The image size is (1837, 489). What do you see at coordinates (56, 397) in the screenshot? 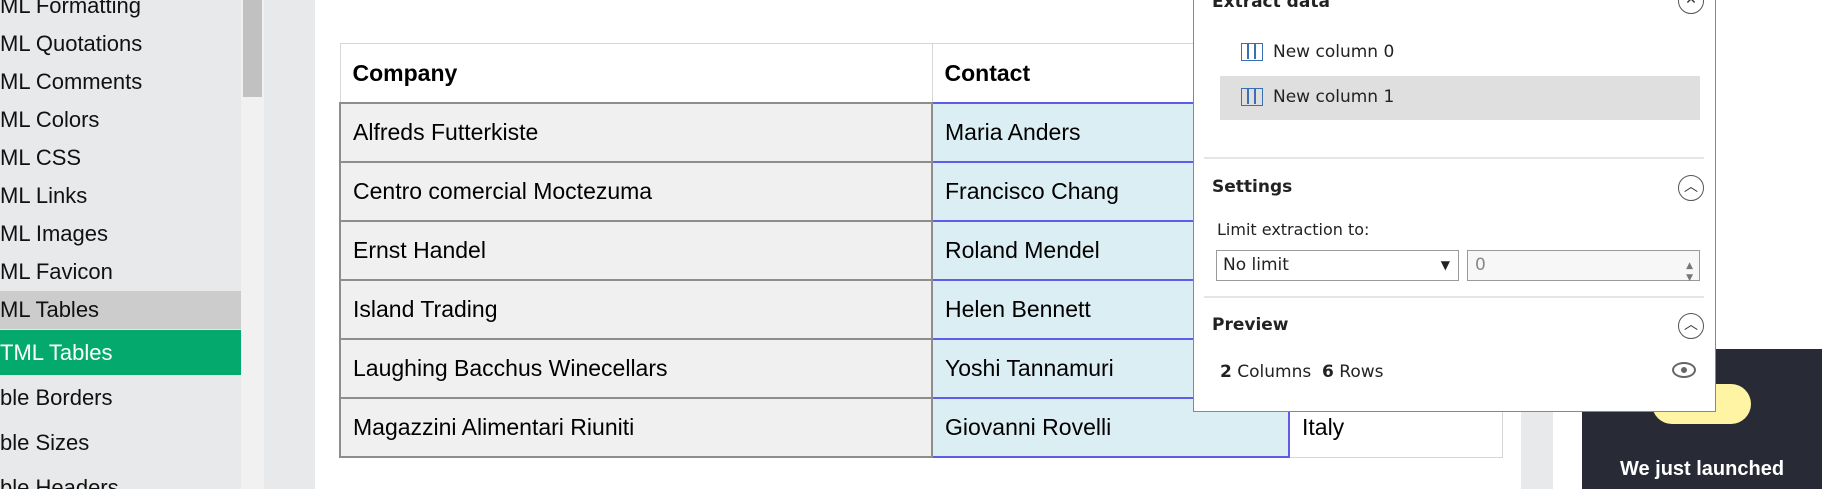
I see `sidebar-item-label: ble Borders` at bounding box center [56, 397].